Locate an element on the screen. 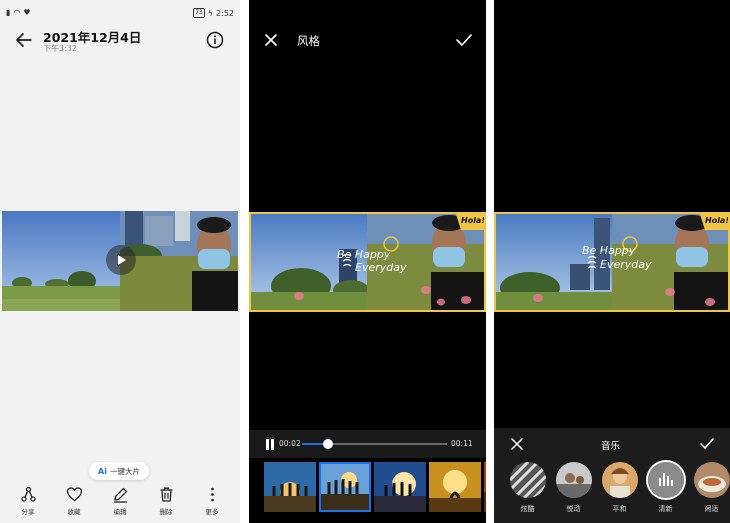 The width and height of the screenshot is (730, 523). progress-knob is located at coordinates (328, 444).